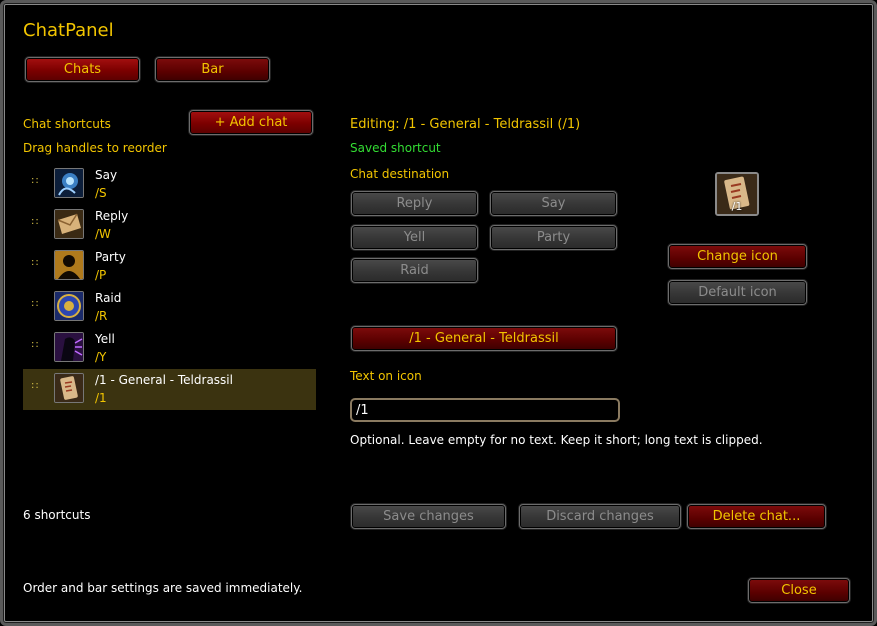 Image resolution: width=877 pixels, height=626 pixels. What do you see at coordinates (400, 174) in the screenshot?
I see `chat-destination-label: Chat destination` at bounding box center [400, 174].